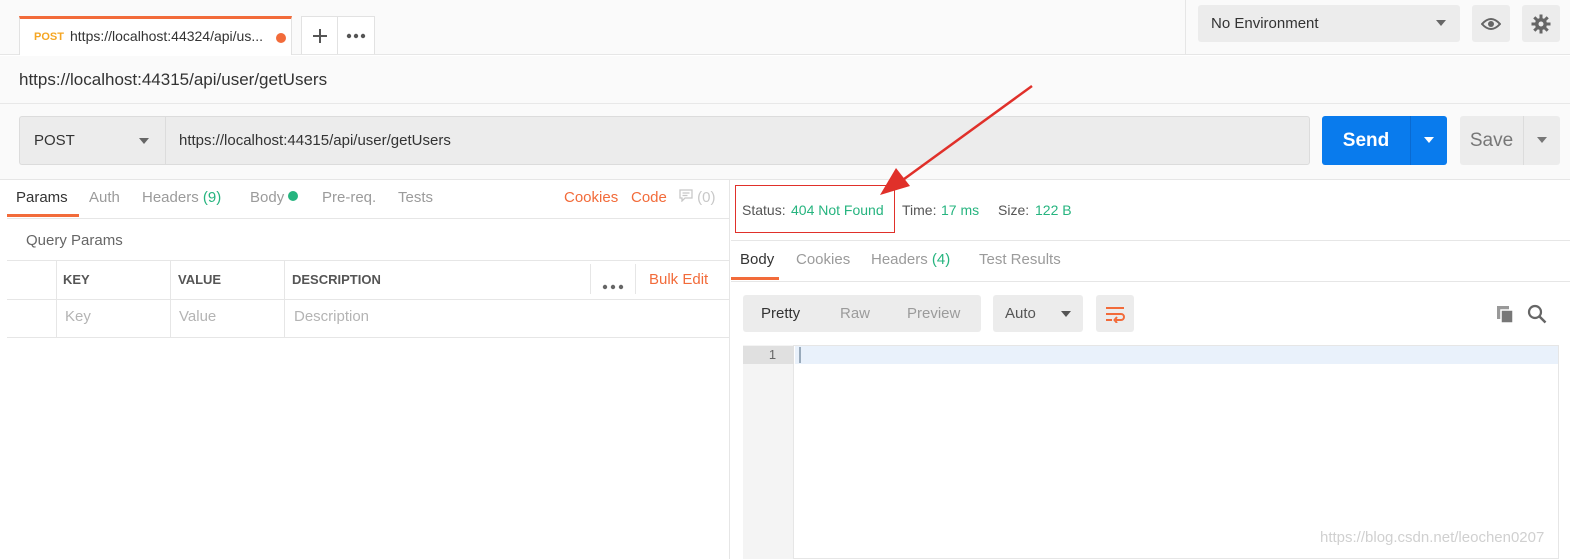 This screenshot has width=1570, height=559. What do you see at coordinates (331, 316) in the screenshot?
I see `description-input: Description` at bounding box center [331, 316].